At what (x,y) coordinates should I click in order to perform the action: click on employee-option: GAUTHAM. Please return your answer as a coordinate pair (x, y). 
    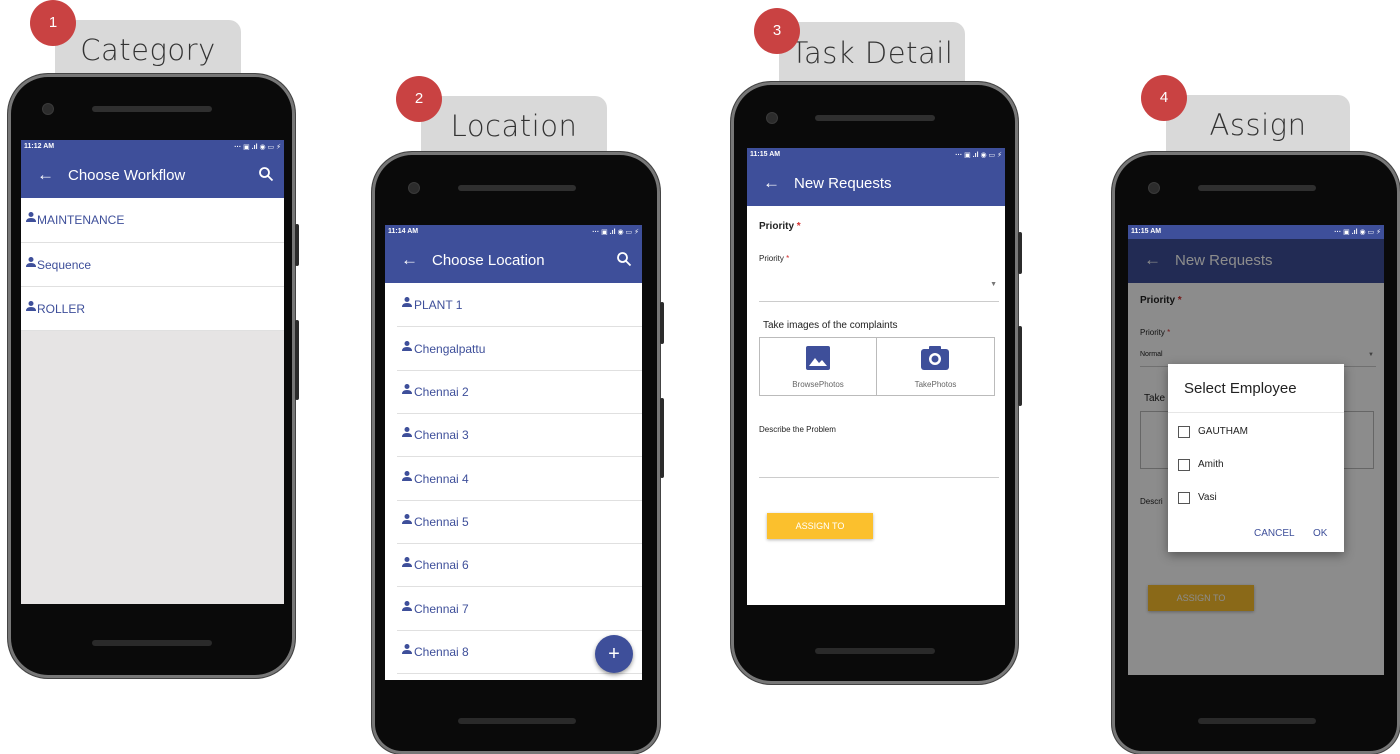
    Looking at the image, I should click on (1256, 431).